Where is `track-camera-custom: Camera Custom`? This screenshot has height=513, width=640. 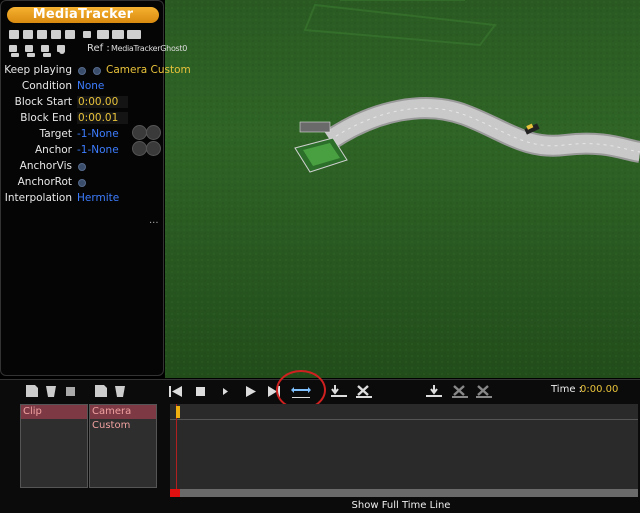
track-camera-custom: Camera Custom is located at coordinates (123, 446).